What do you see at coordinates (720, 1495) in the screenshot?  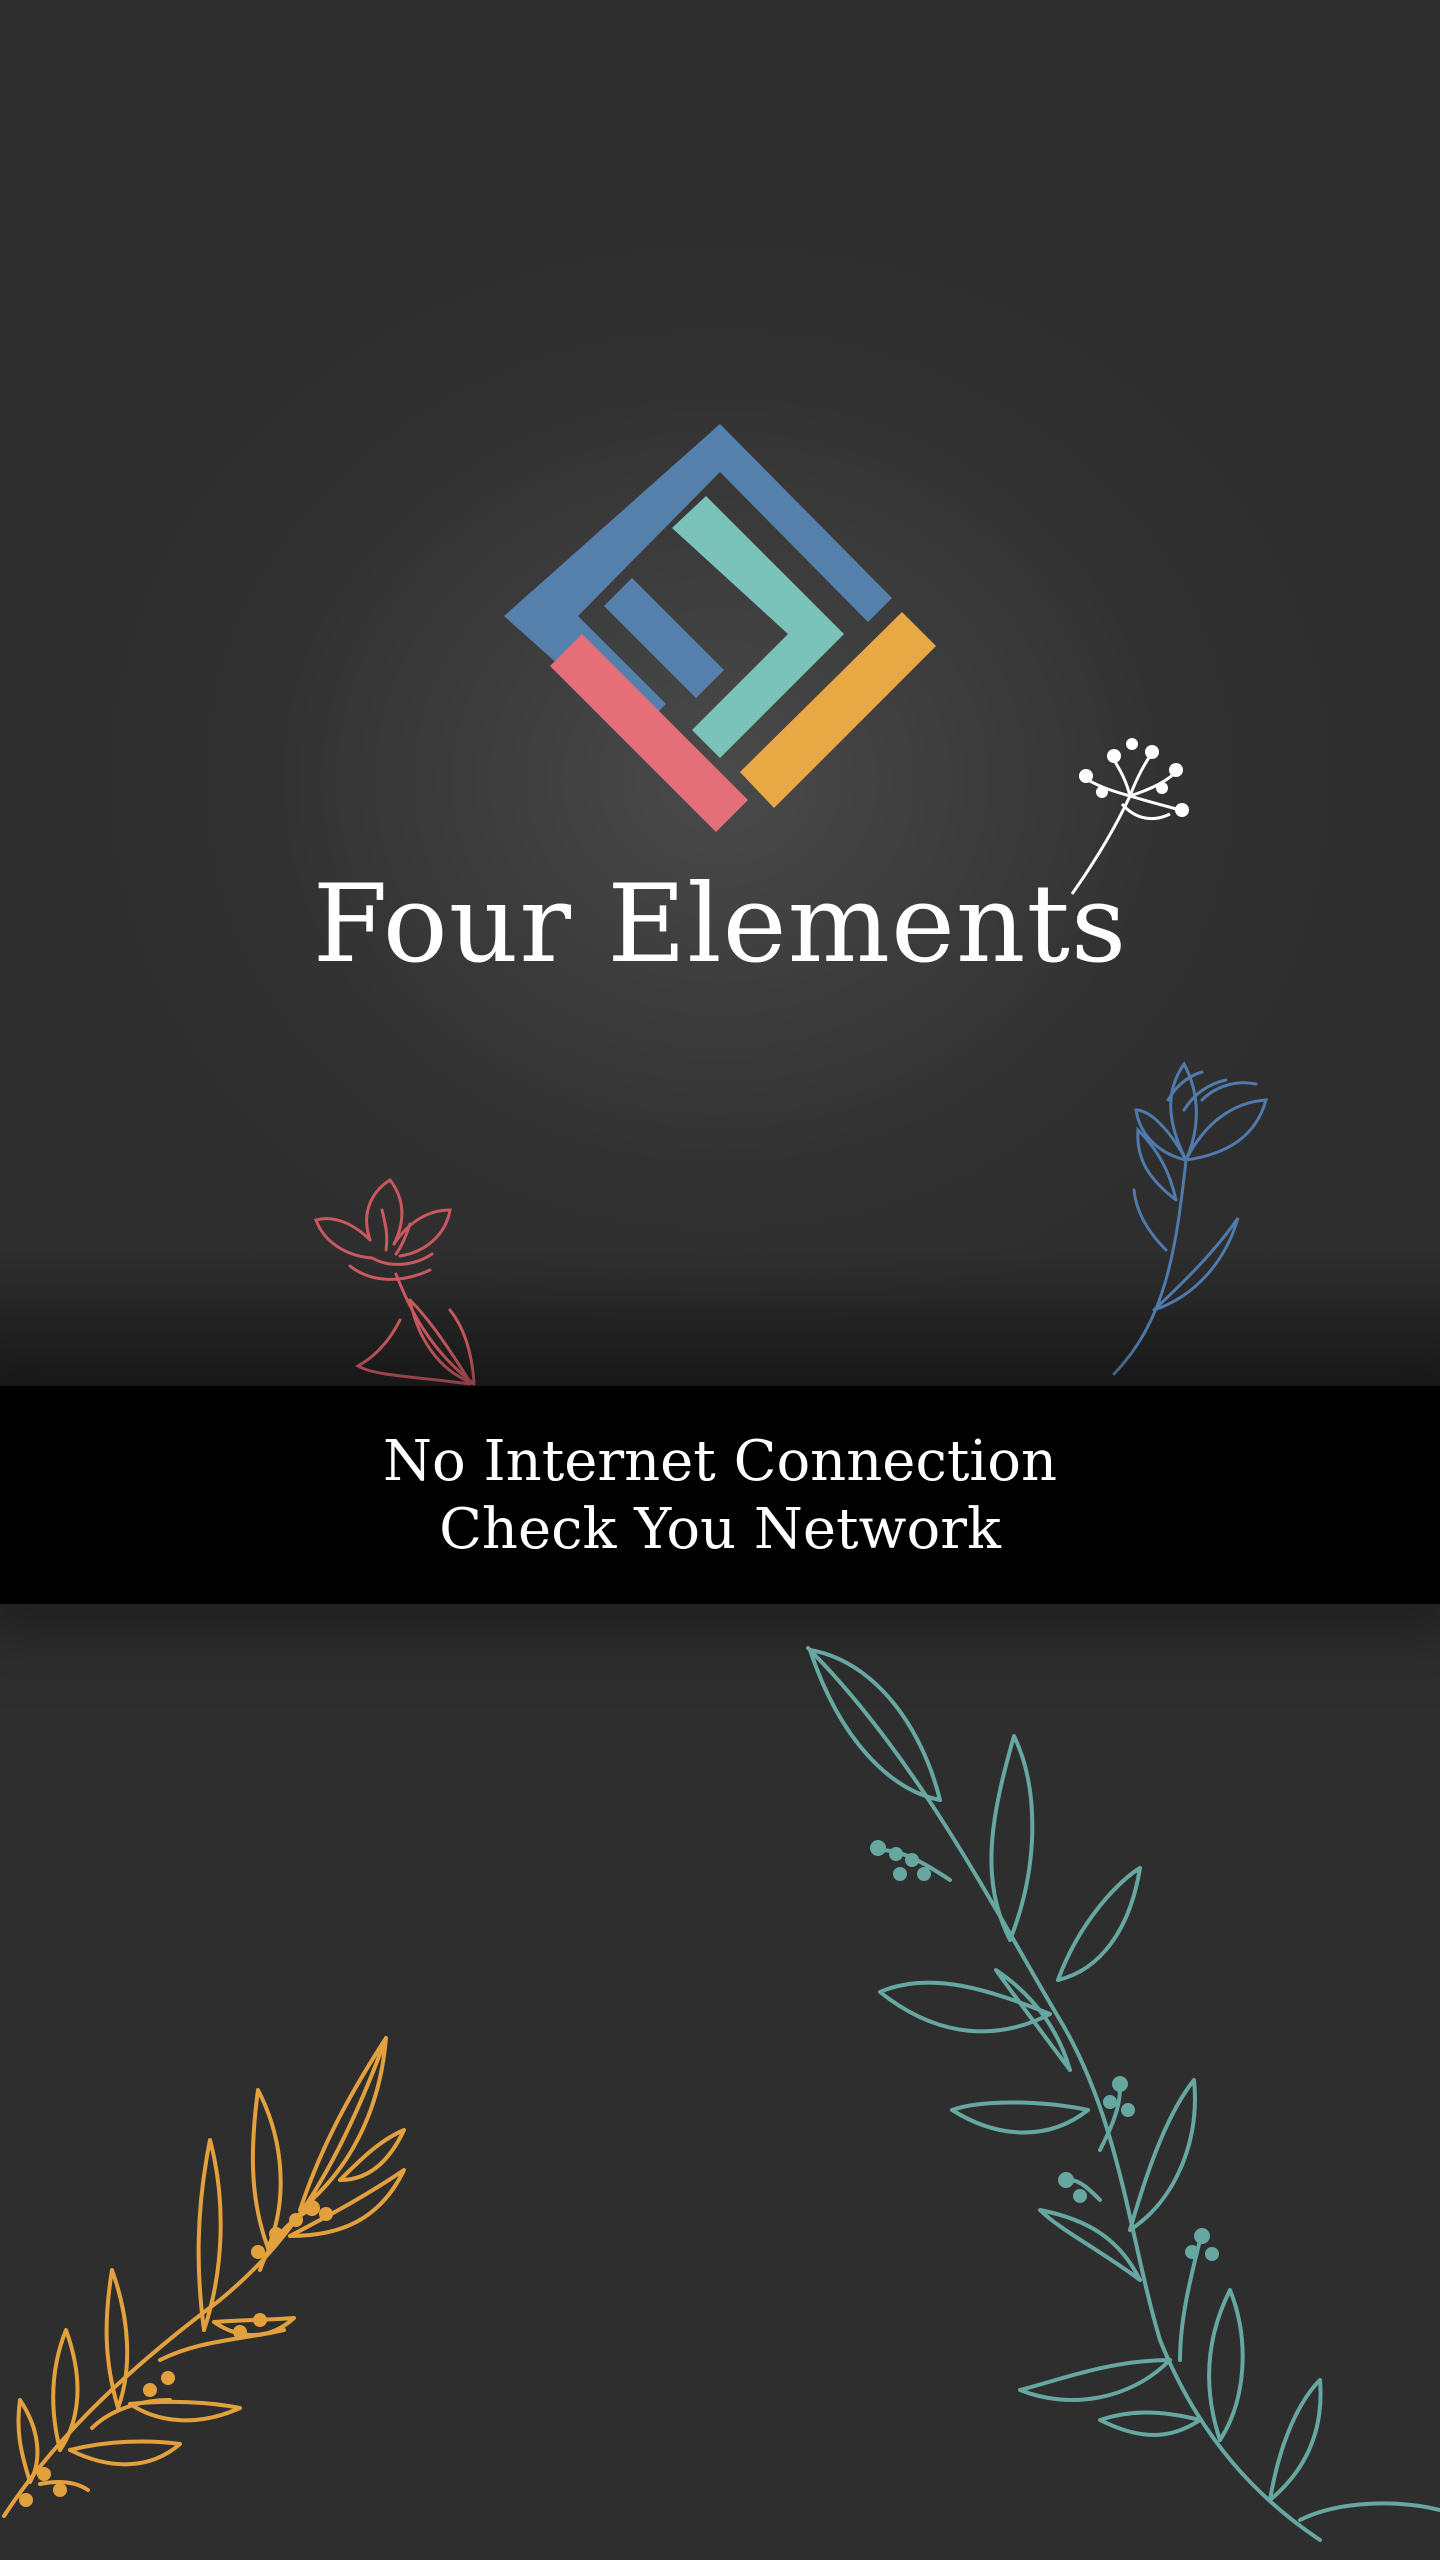 I see `offline-banner: No Internet Connection Check You Network` at bounding box center [720, 1495].